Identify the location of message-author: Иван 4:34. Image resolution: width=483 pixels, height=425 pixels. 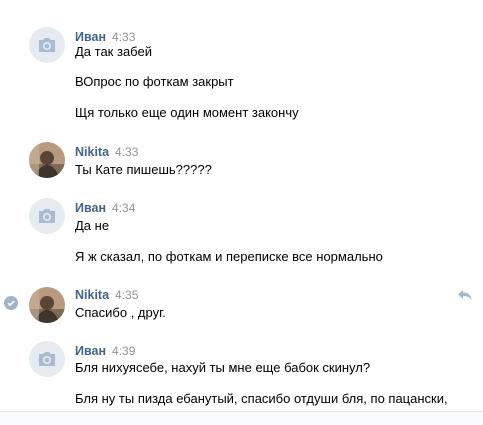
(105, 208).